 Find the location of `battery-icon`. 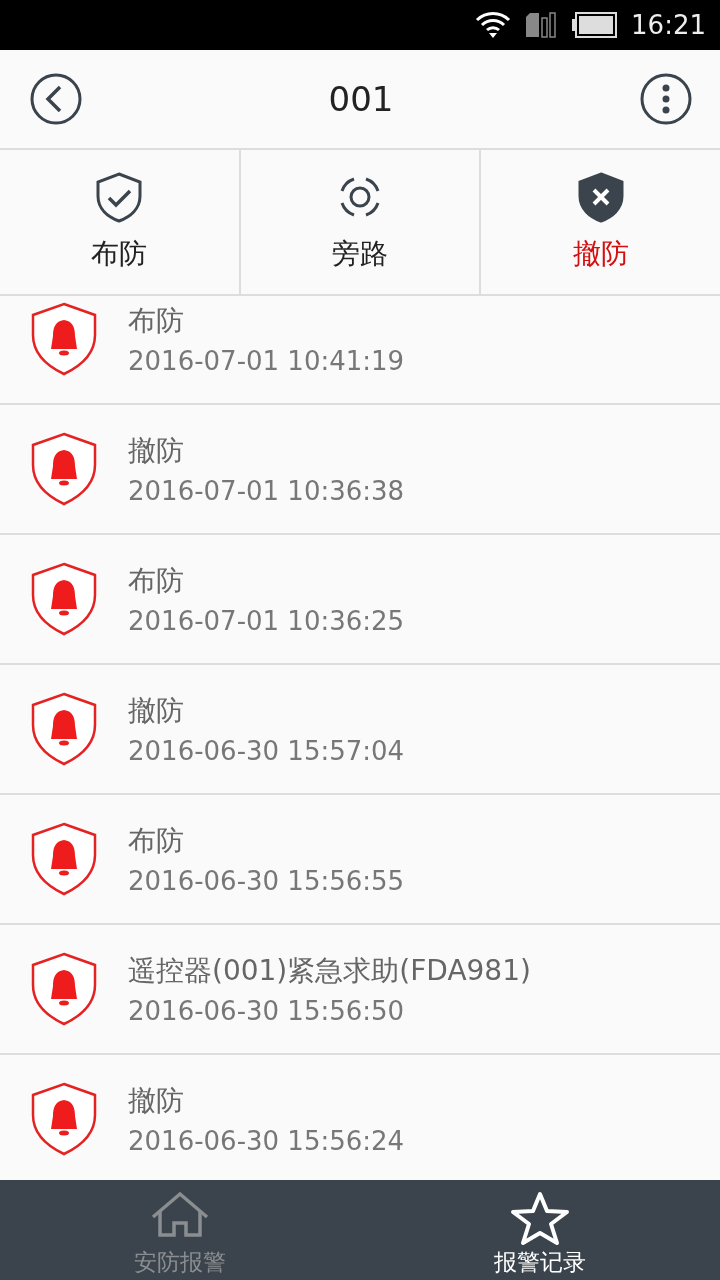

battery-icon is located at coordinates (594, 25).